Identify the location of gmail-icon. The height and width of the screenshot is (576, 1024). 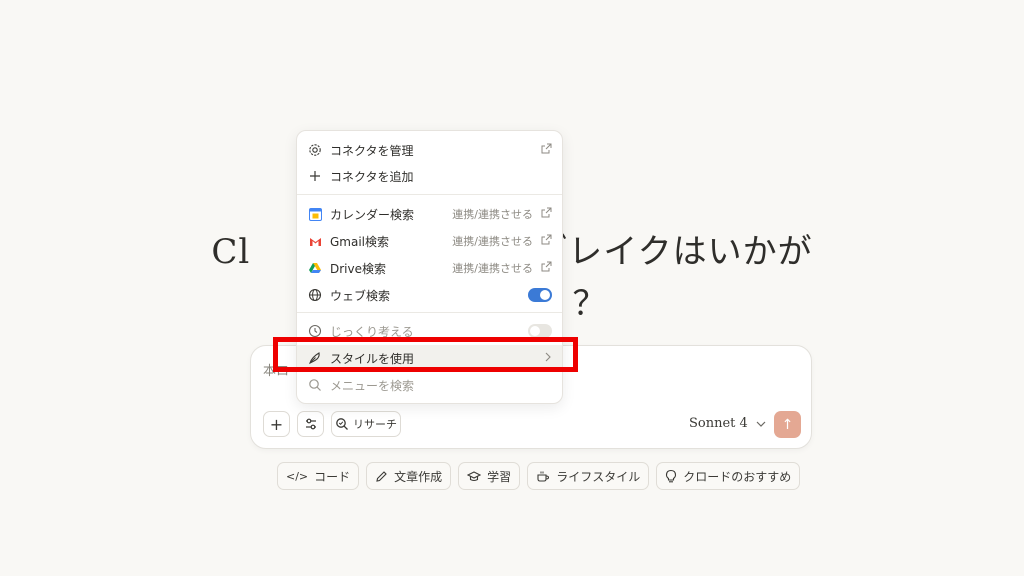
(315, 241).